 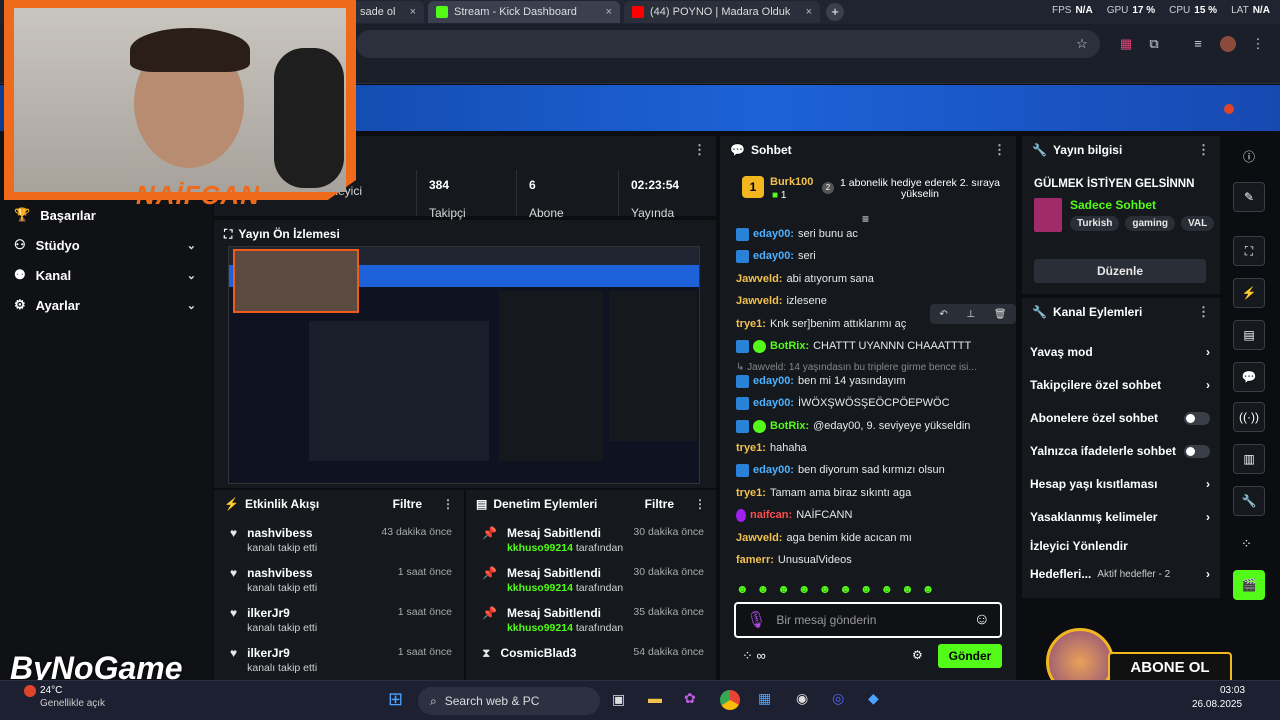 I want to click on clip-icon: 🎬, so click(x=1249, y=585).